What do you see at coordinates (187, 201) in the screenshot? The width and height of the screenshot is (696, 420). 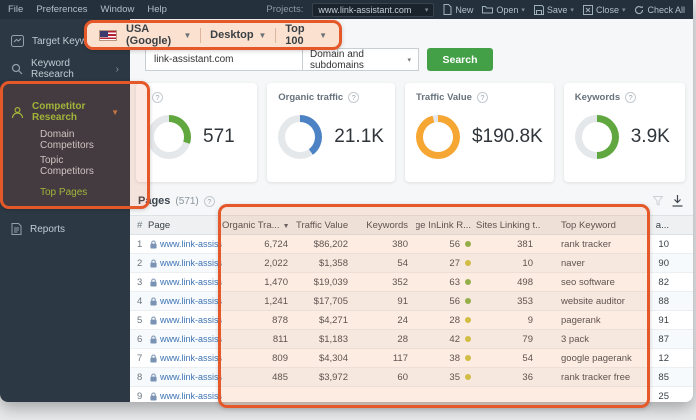 I see `table-count: (571)` at bounding box center [187, 201].